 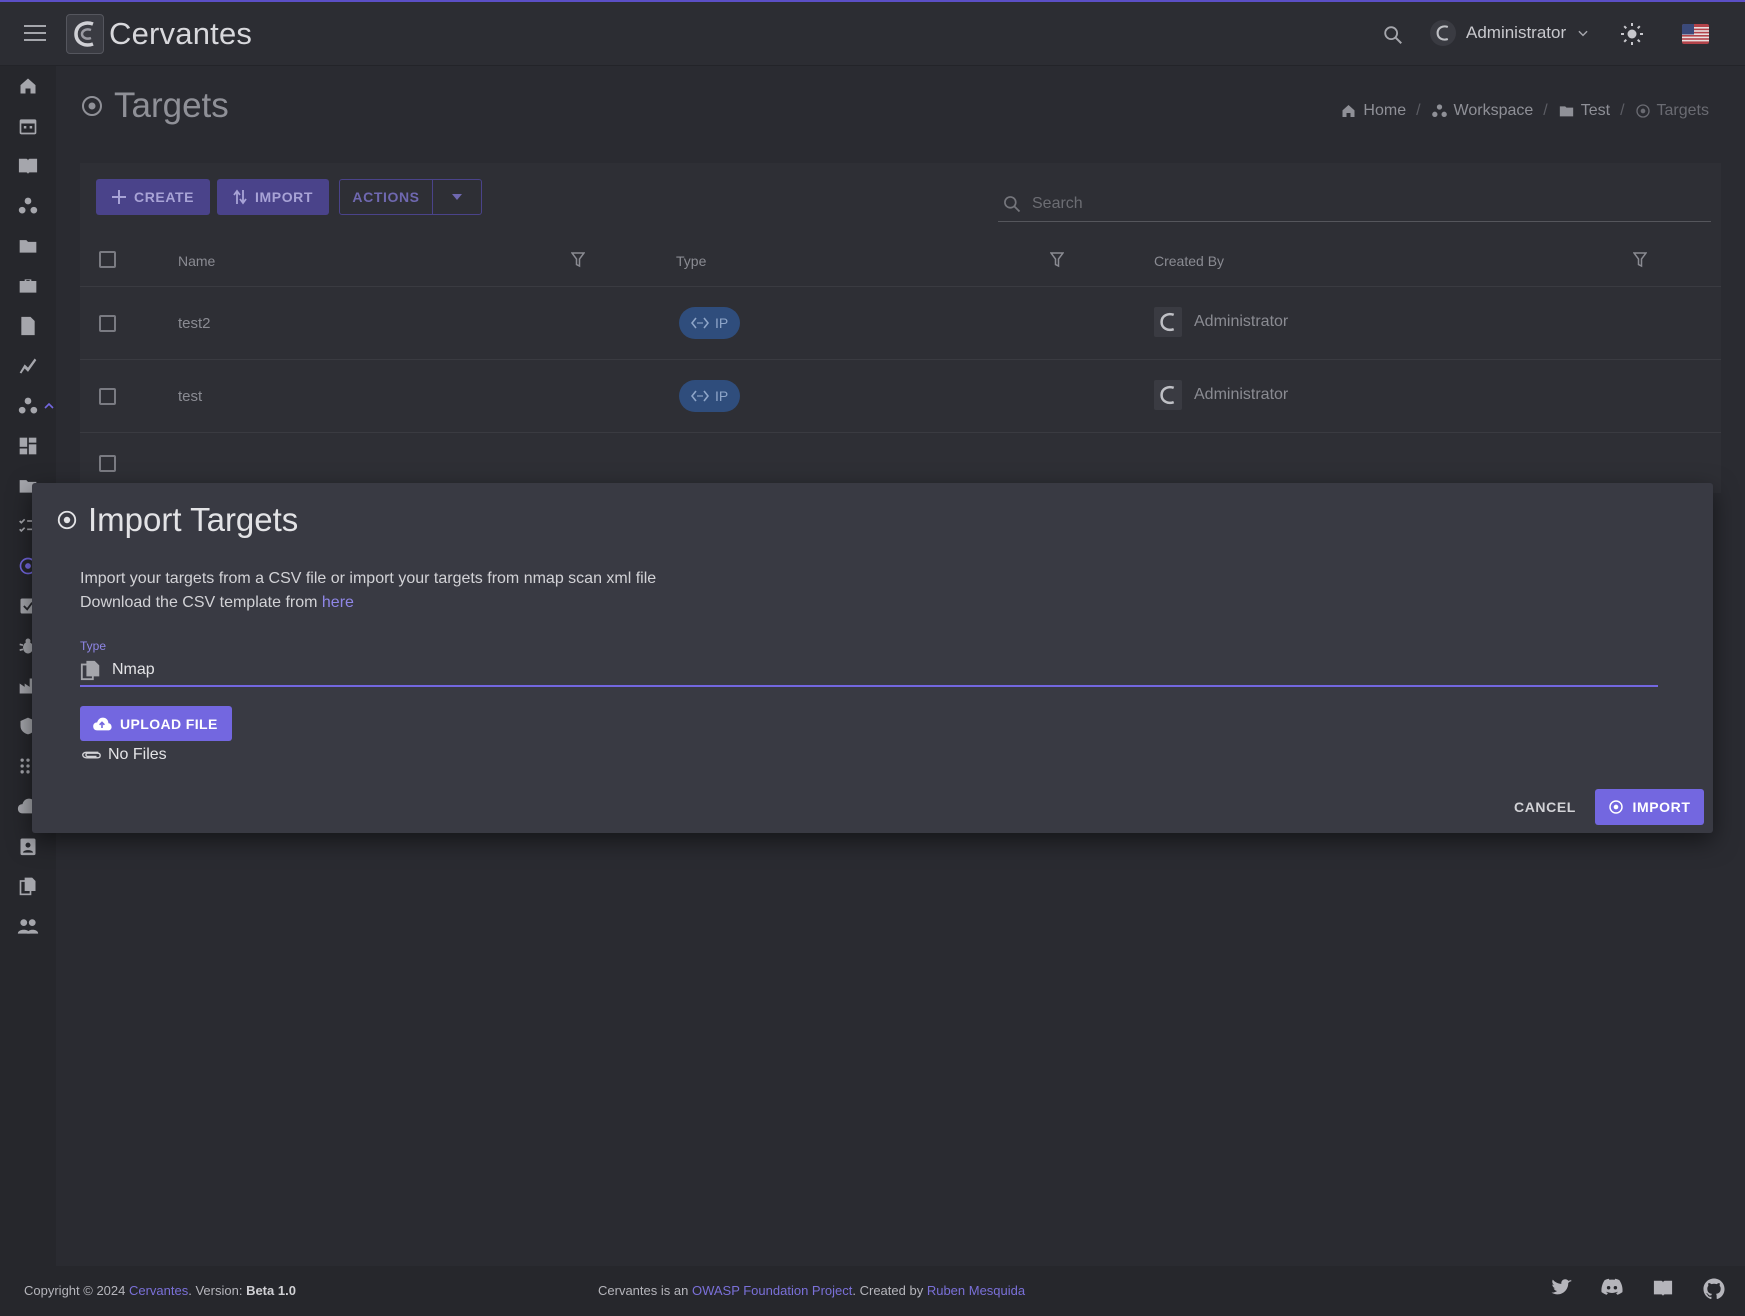 I want to click on workspaces-icon, so click(x=28, y=206).